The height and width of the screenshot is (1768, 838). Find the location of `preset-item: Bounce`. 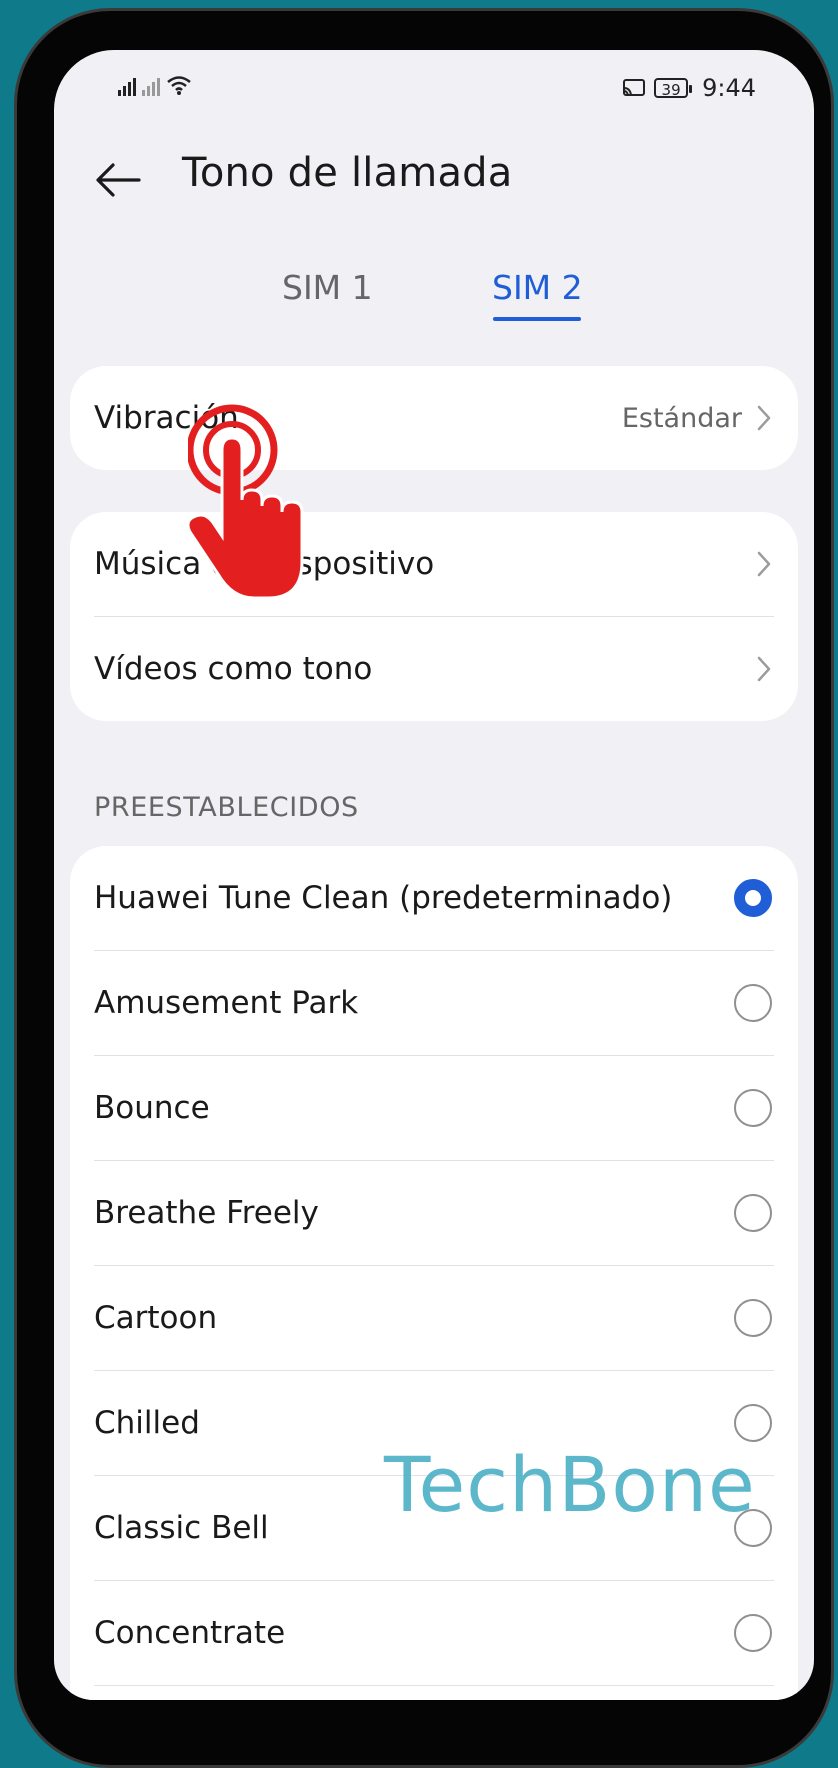

preset-item: Bounce is located at coordinates (434, 1108).